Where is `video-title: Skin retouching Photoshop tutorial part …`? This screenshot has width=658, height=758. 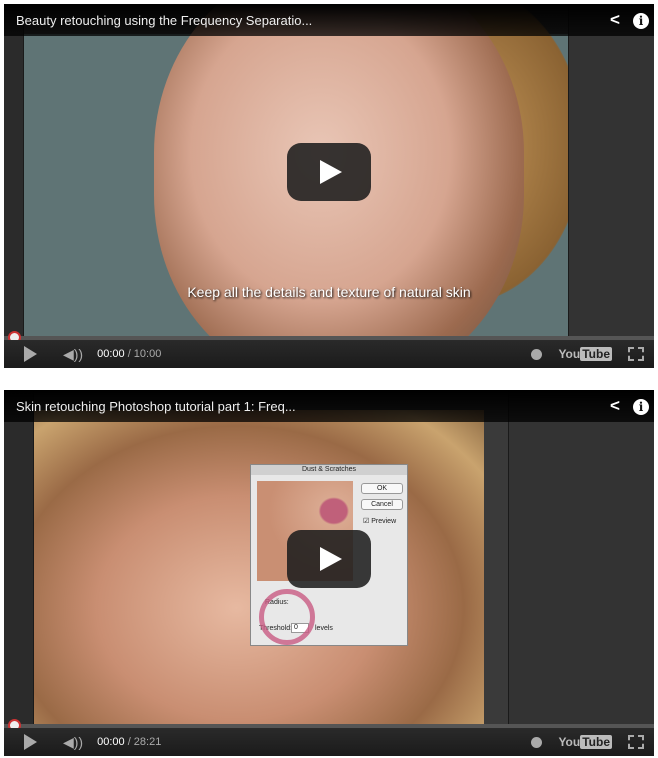 video-title: Skin retouching Photoshop tutorial part … is located at coordinates (309, 406).